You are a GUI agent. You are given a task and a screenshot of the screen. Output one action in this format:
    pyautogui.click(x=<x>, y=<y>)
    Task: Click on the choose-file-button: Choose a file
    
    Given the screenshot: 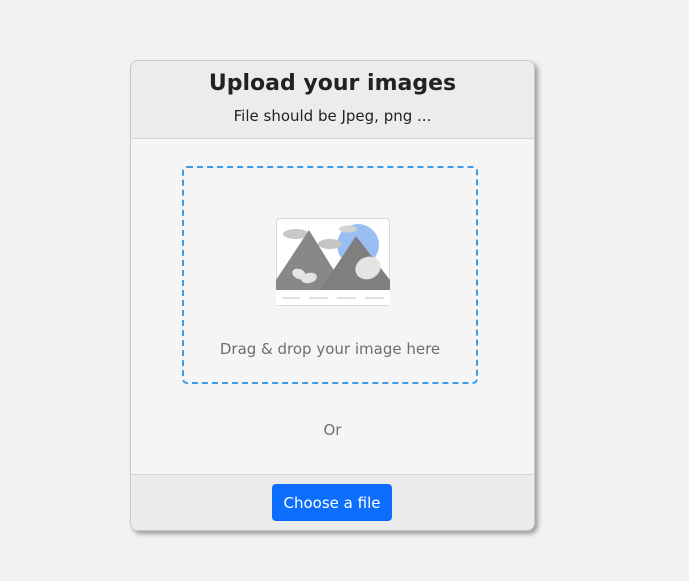 What is the action you would take?
    pyautogui.click(x=332, y=502)
    